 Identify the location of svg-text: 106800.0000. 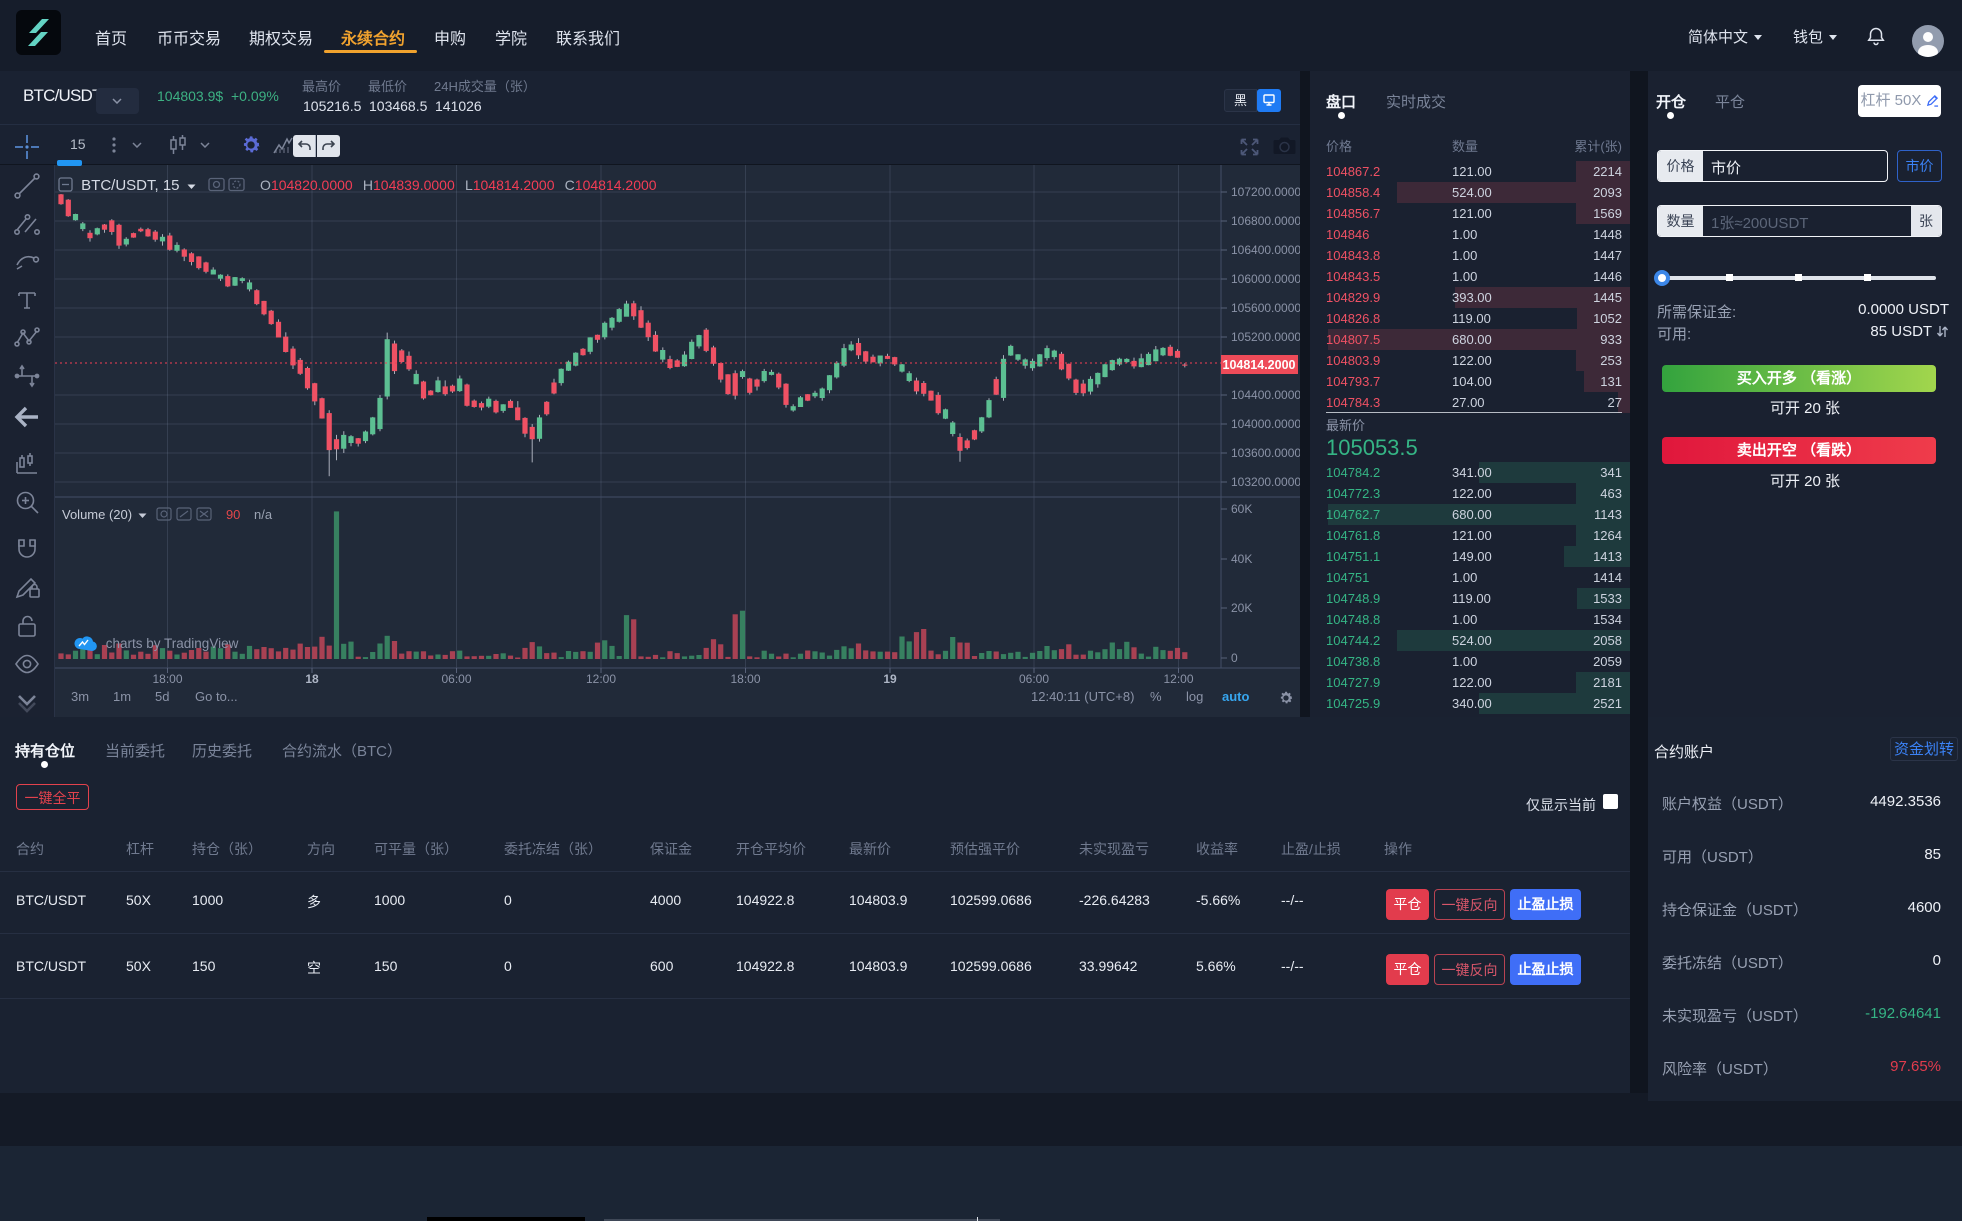
(1265, 221).